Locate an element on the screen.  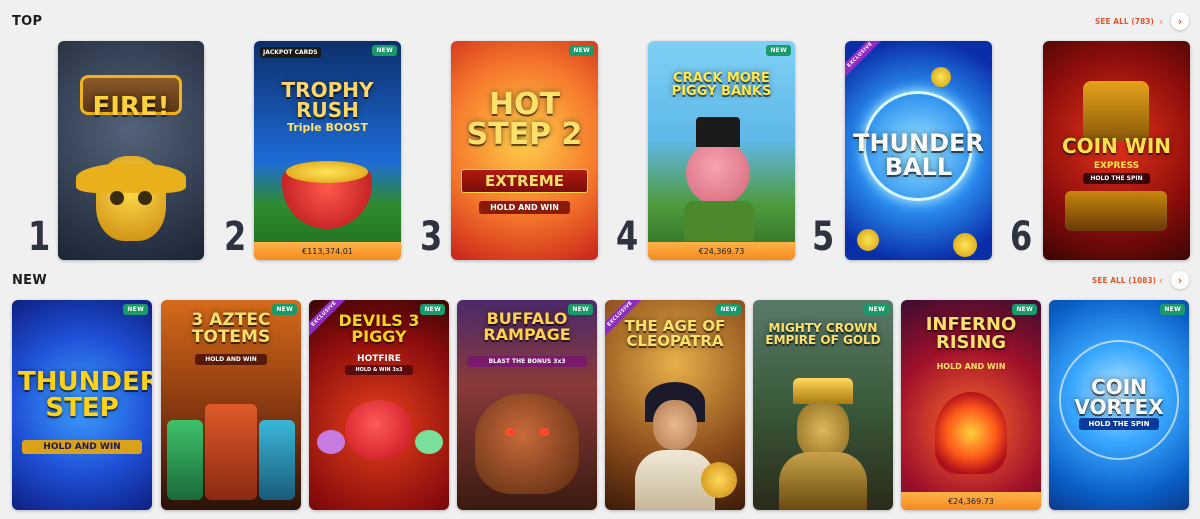
game-title: FIRE! is located at coordinates (131, 106).